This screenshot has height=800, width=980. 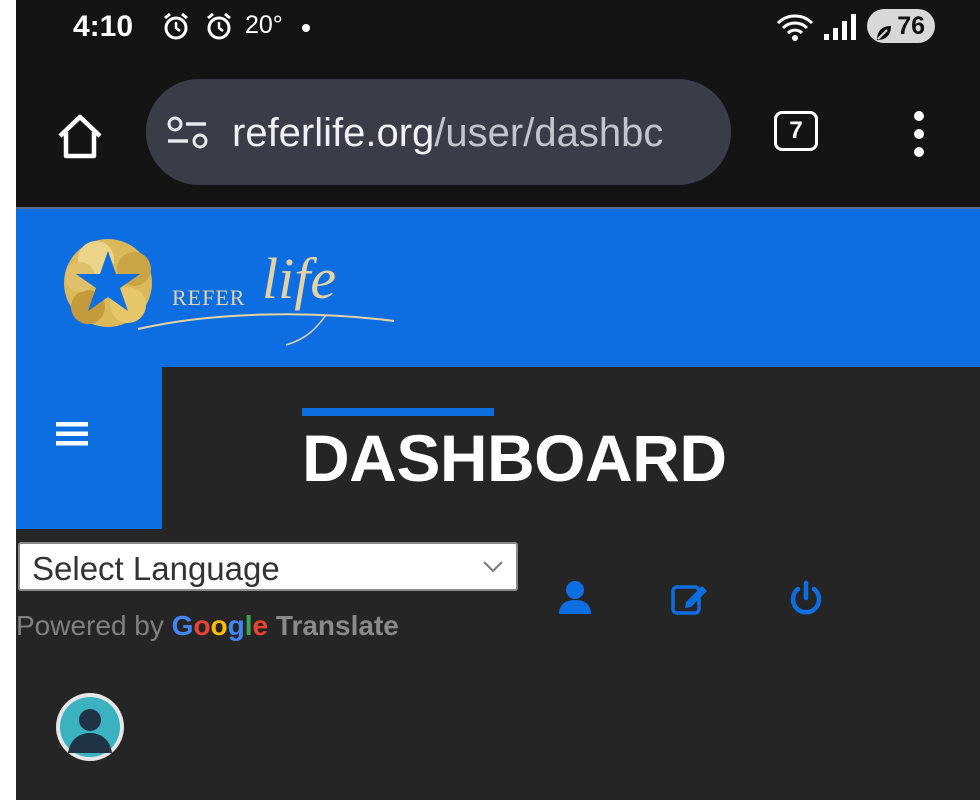 I want to click on address-bar: referlife.org/user/dashbc, so click(x=438, y=132).